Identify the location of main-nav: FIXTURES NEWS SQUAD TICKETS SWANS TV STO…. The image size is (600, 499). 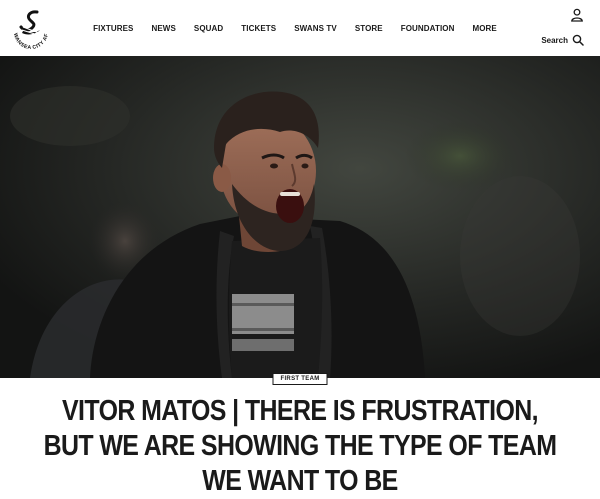
(300, 28).